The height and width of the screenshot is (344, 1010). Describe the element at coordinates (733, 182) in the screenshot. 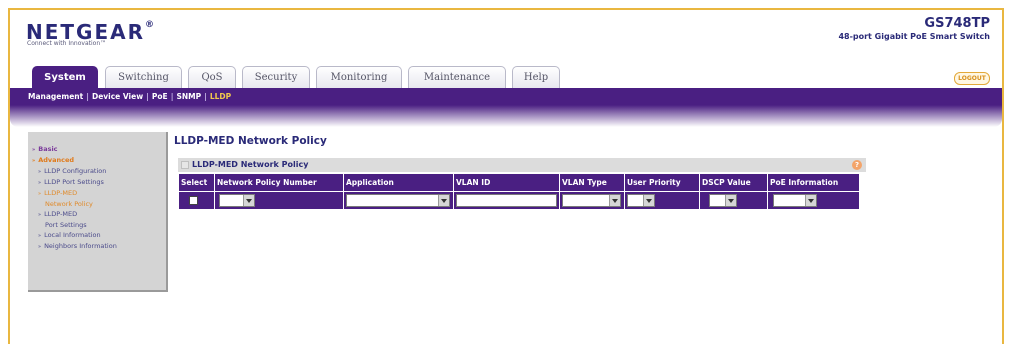

I see `column-header-dscp-value: DSCP Value` at that location.